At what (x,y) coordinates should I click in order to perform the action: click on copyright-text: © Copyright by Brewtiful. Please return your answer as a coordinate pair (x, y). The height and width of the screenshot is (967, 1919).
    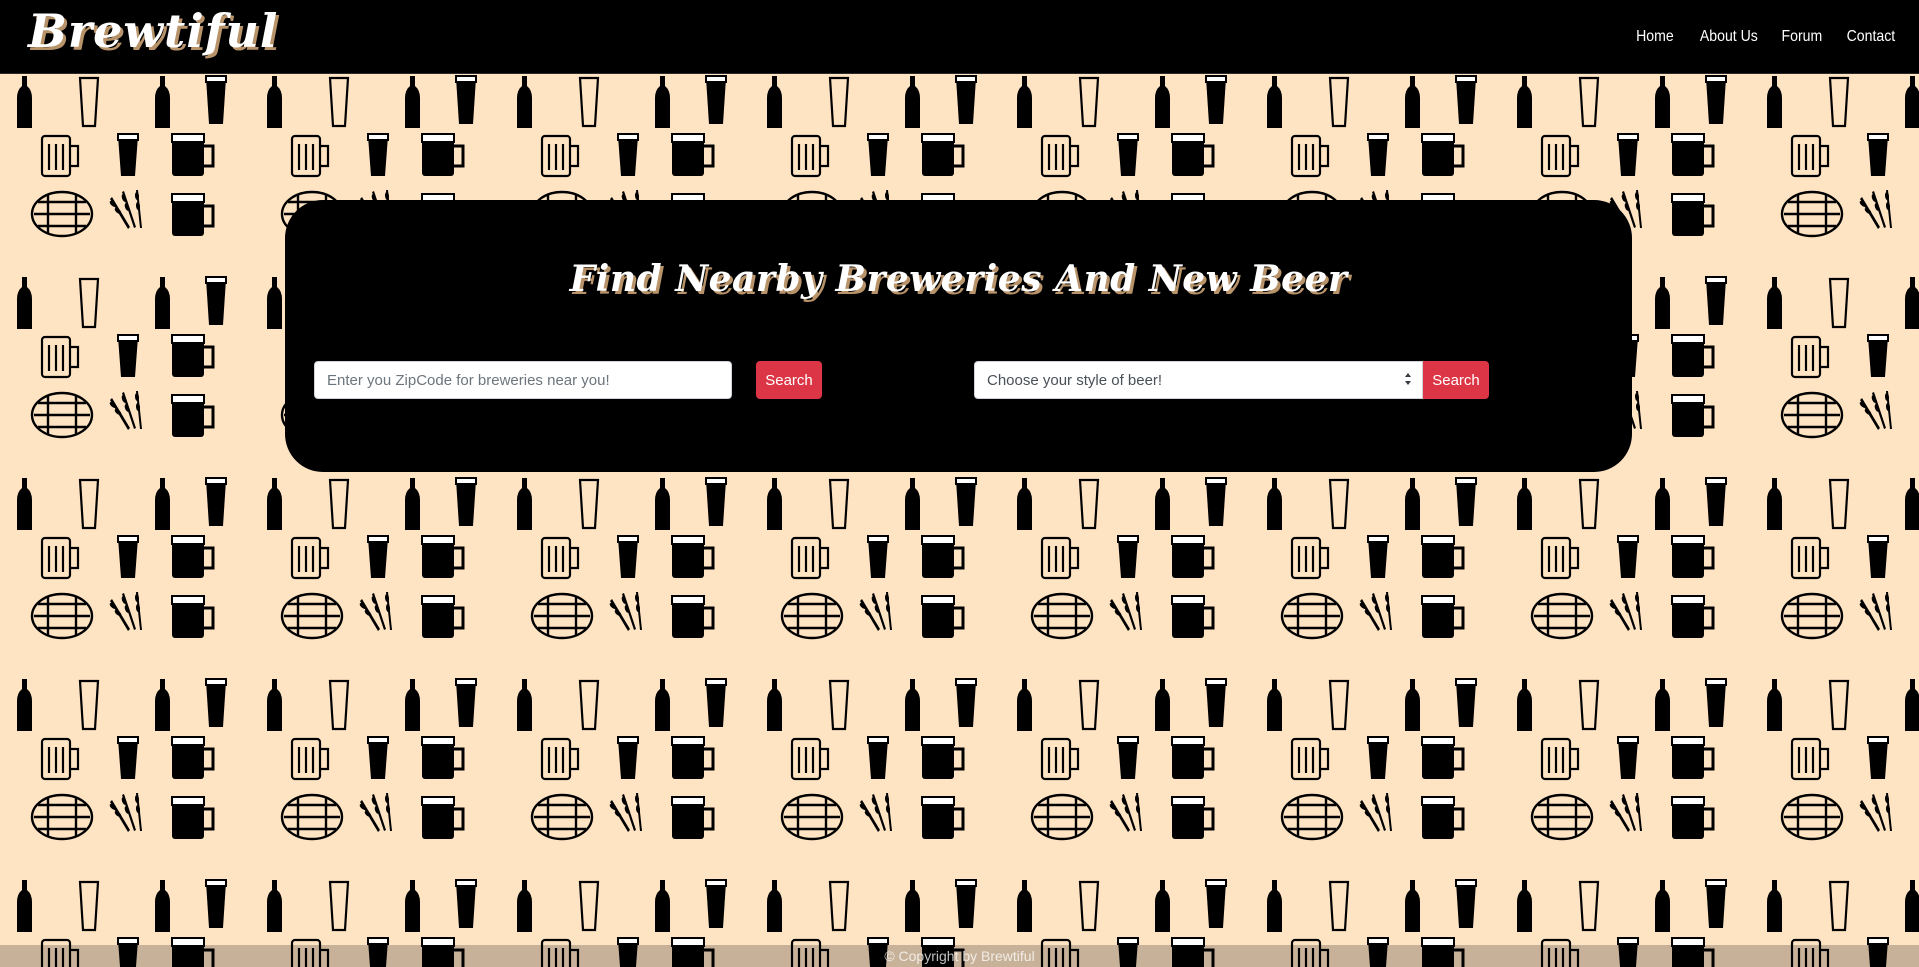
    Looking at the image, I should click on (959, 956).